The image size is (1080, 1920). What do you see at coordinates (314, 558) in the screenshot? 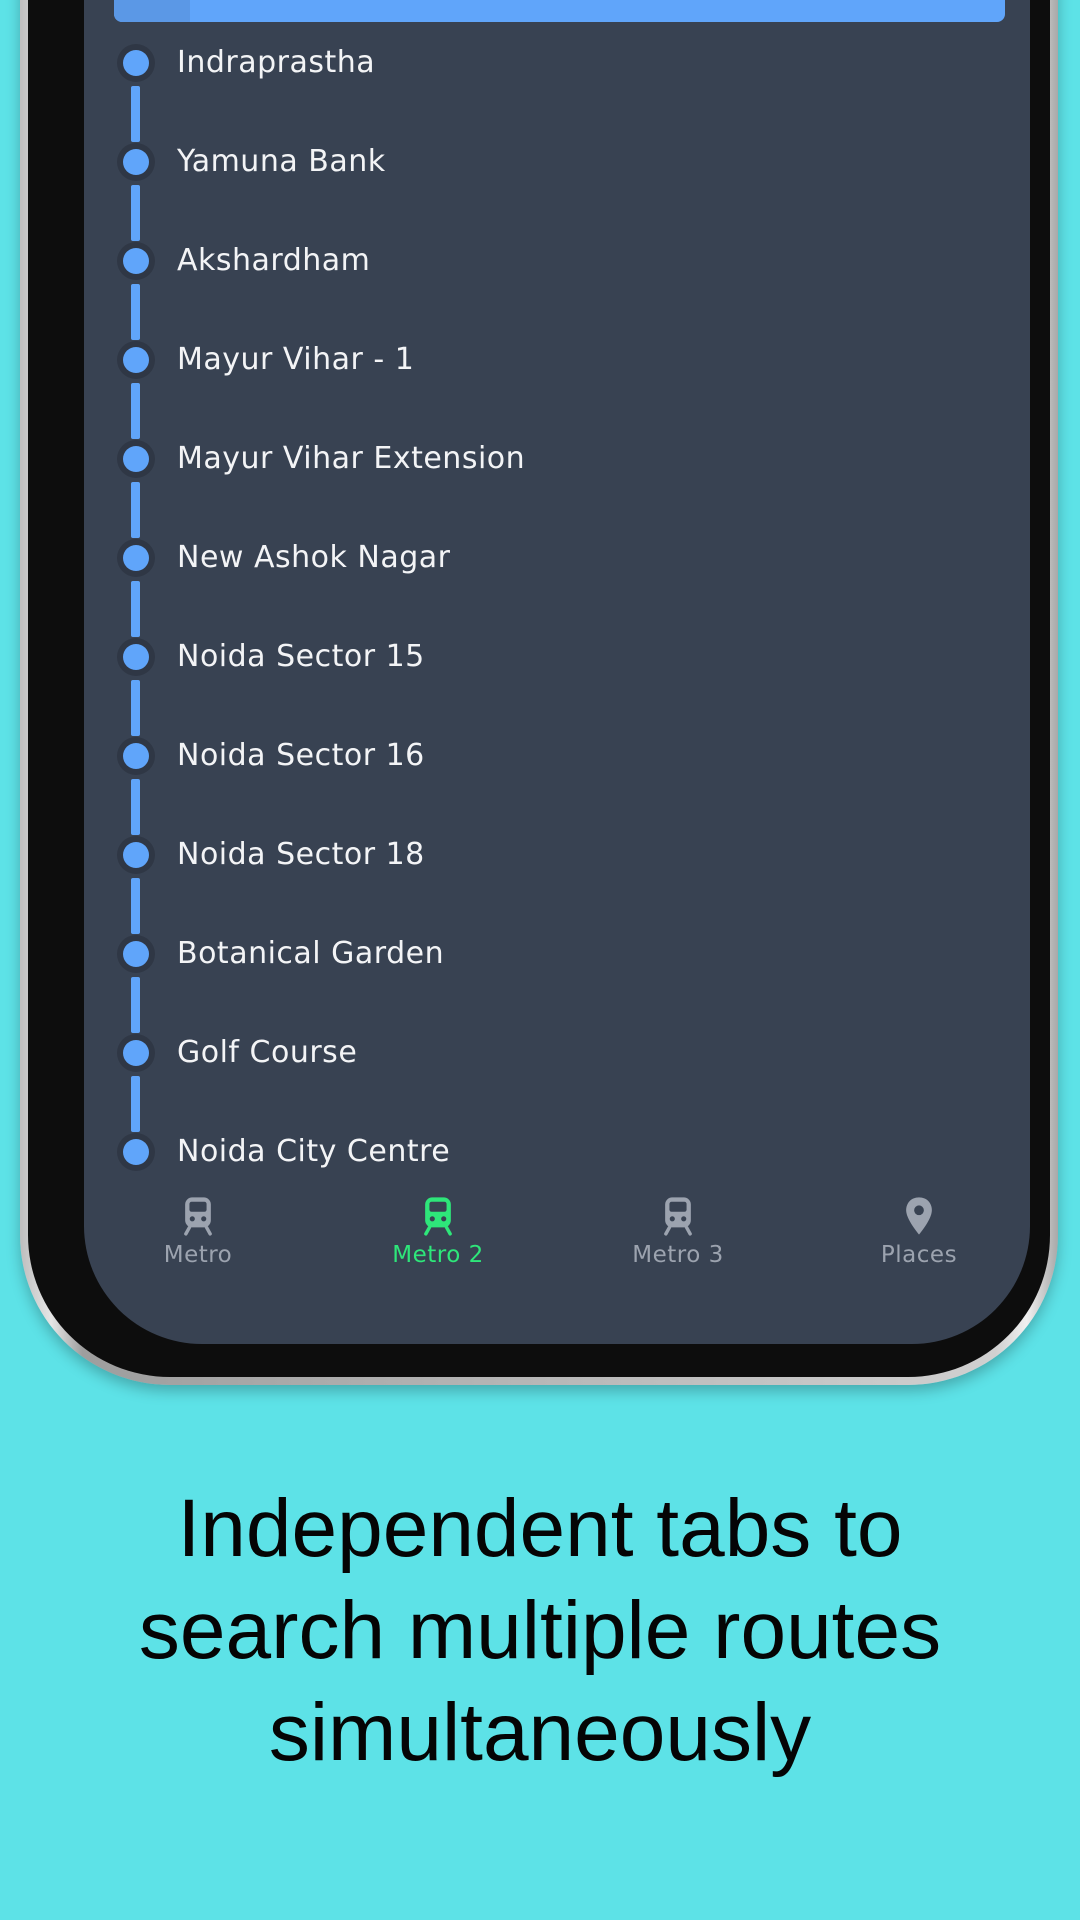
I see `station-name: New Ashok Nagar` at bounding box center [314, 558].